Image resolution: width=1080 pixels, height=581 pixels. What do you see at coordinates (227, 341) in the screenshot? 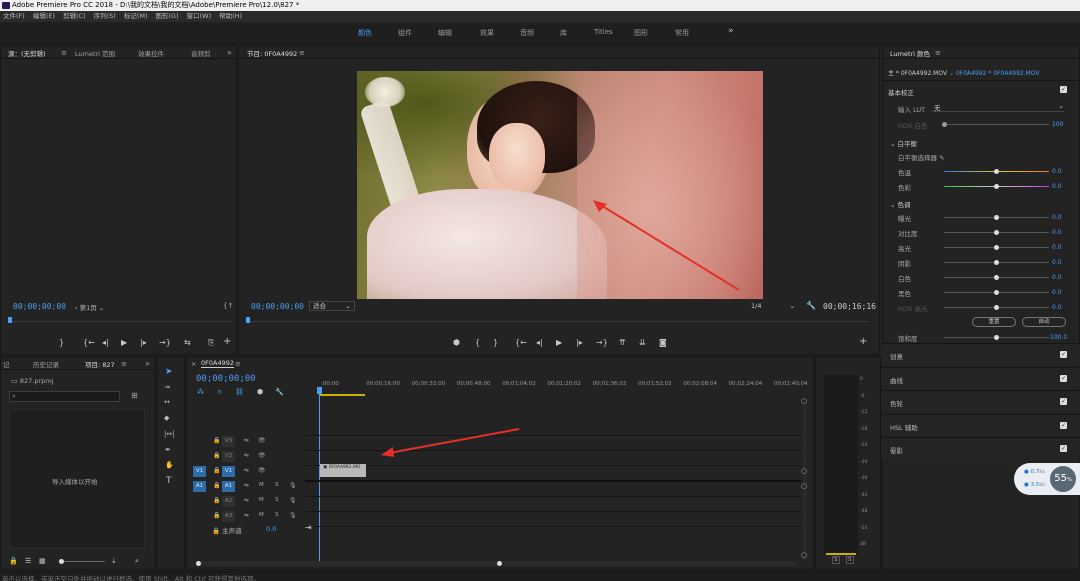
I see `add-button-icon: +` at bounding box center [227, 341].